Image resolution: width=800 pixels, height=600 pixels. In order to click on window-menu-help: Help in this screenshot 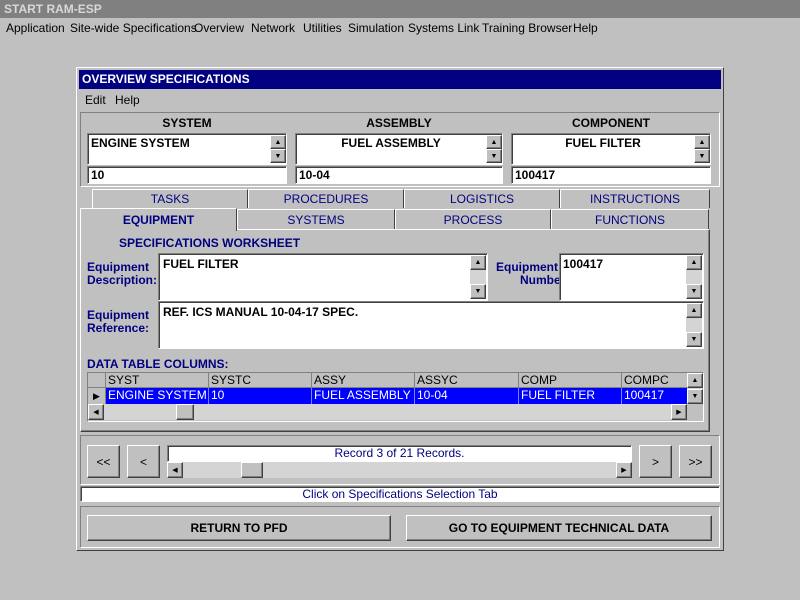, I will do `click(127, 100)`.